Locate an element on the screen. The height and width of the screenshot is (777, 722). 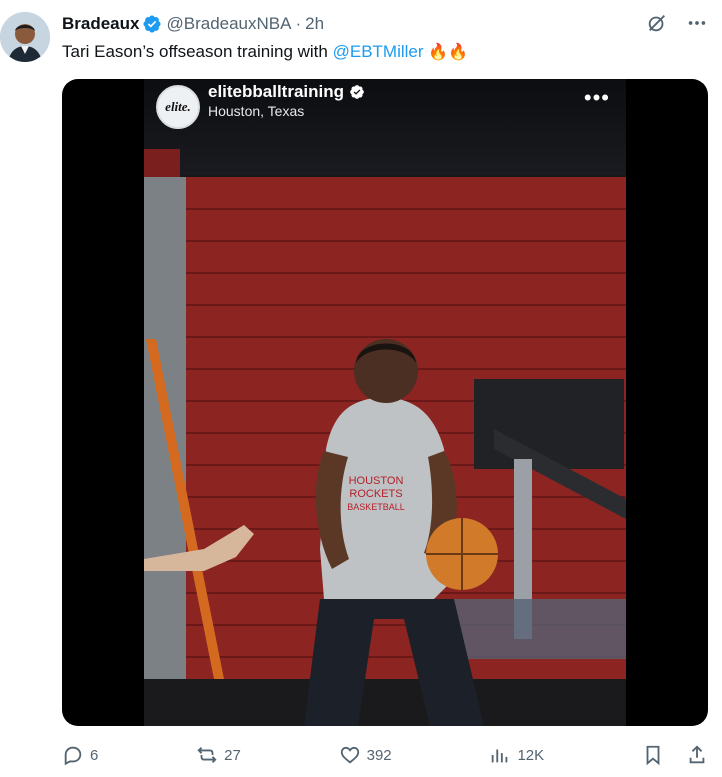
views-count: 12K is located at coordinates (531, 755).